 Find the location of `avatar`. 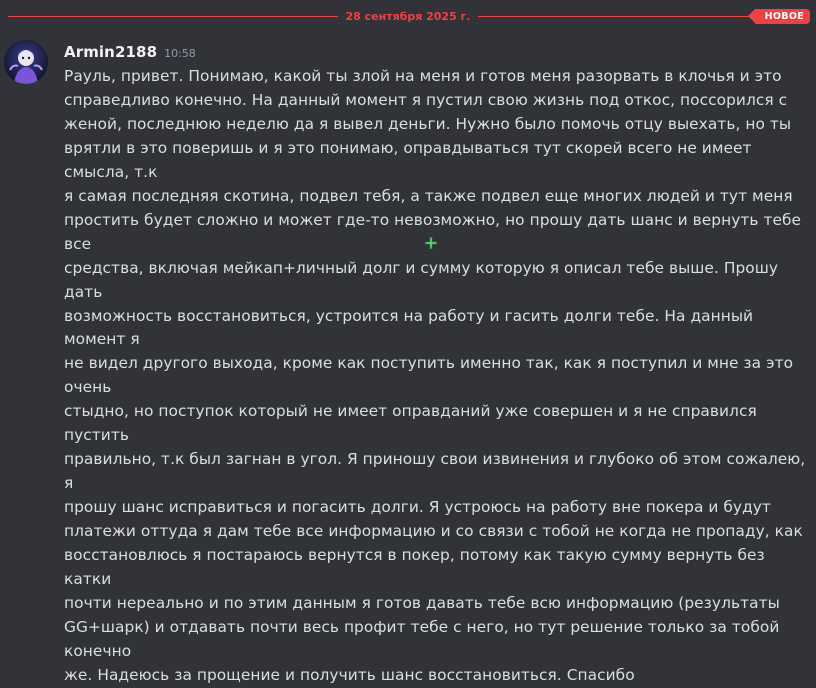

avatar is located at coordinates (26, 62).